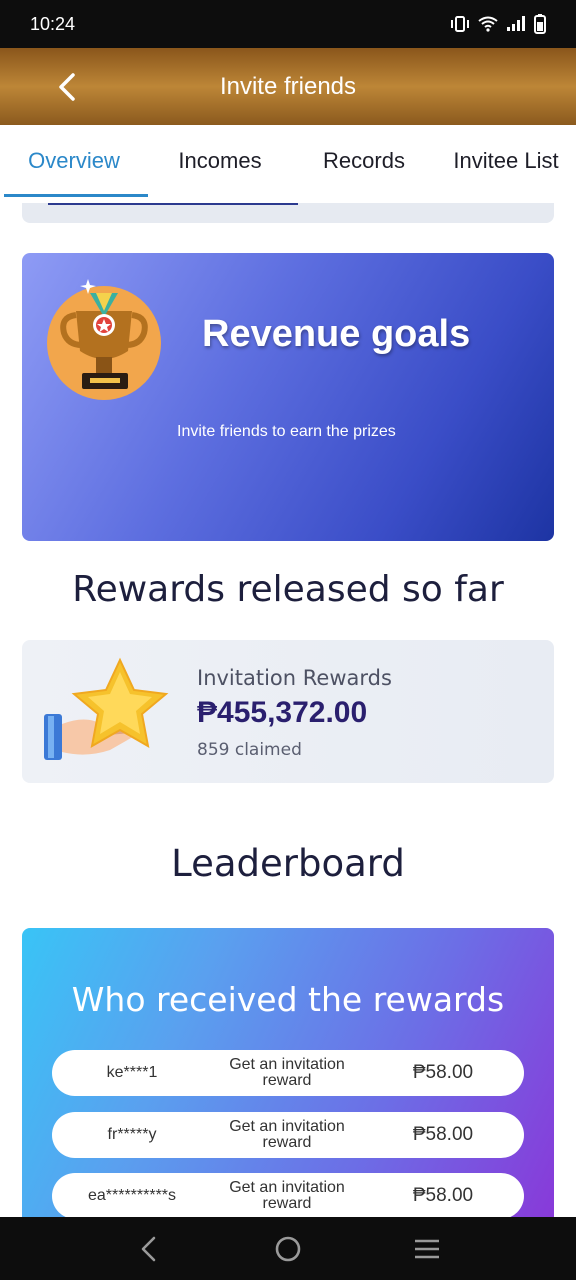  What do you see at coordinates (336, 334) in the screenshot?
I see `revenue-goals-title: Revenue goals` at bounding box center [336, 334].